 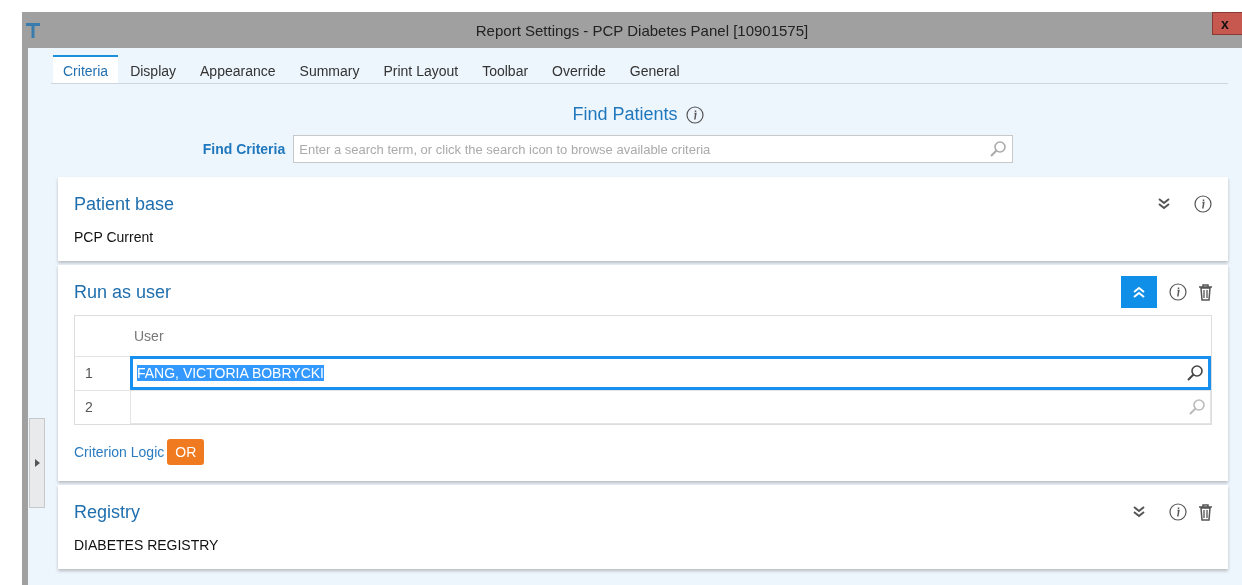 I want to click on tab: Display, so click(x=153, y=69).